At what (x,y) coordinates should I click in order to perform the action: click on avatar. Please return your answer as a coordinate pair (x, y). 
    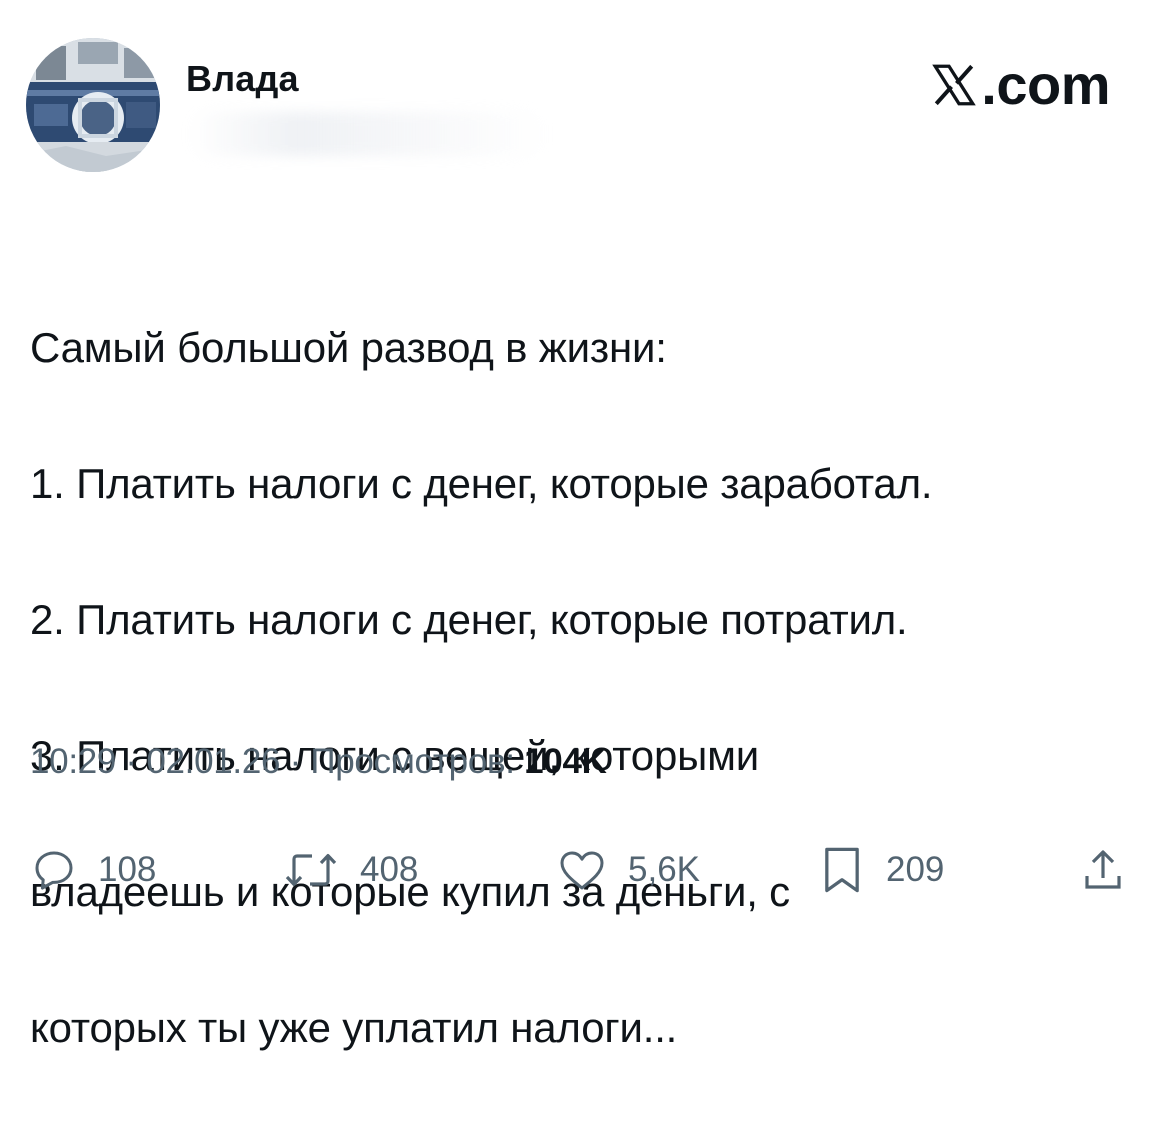
    Looking at the image, I should click on (93, 105).